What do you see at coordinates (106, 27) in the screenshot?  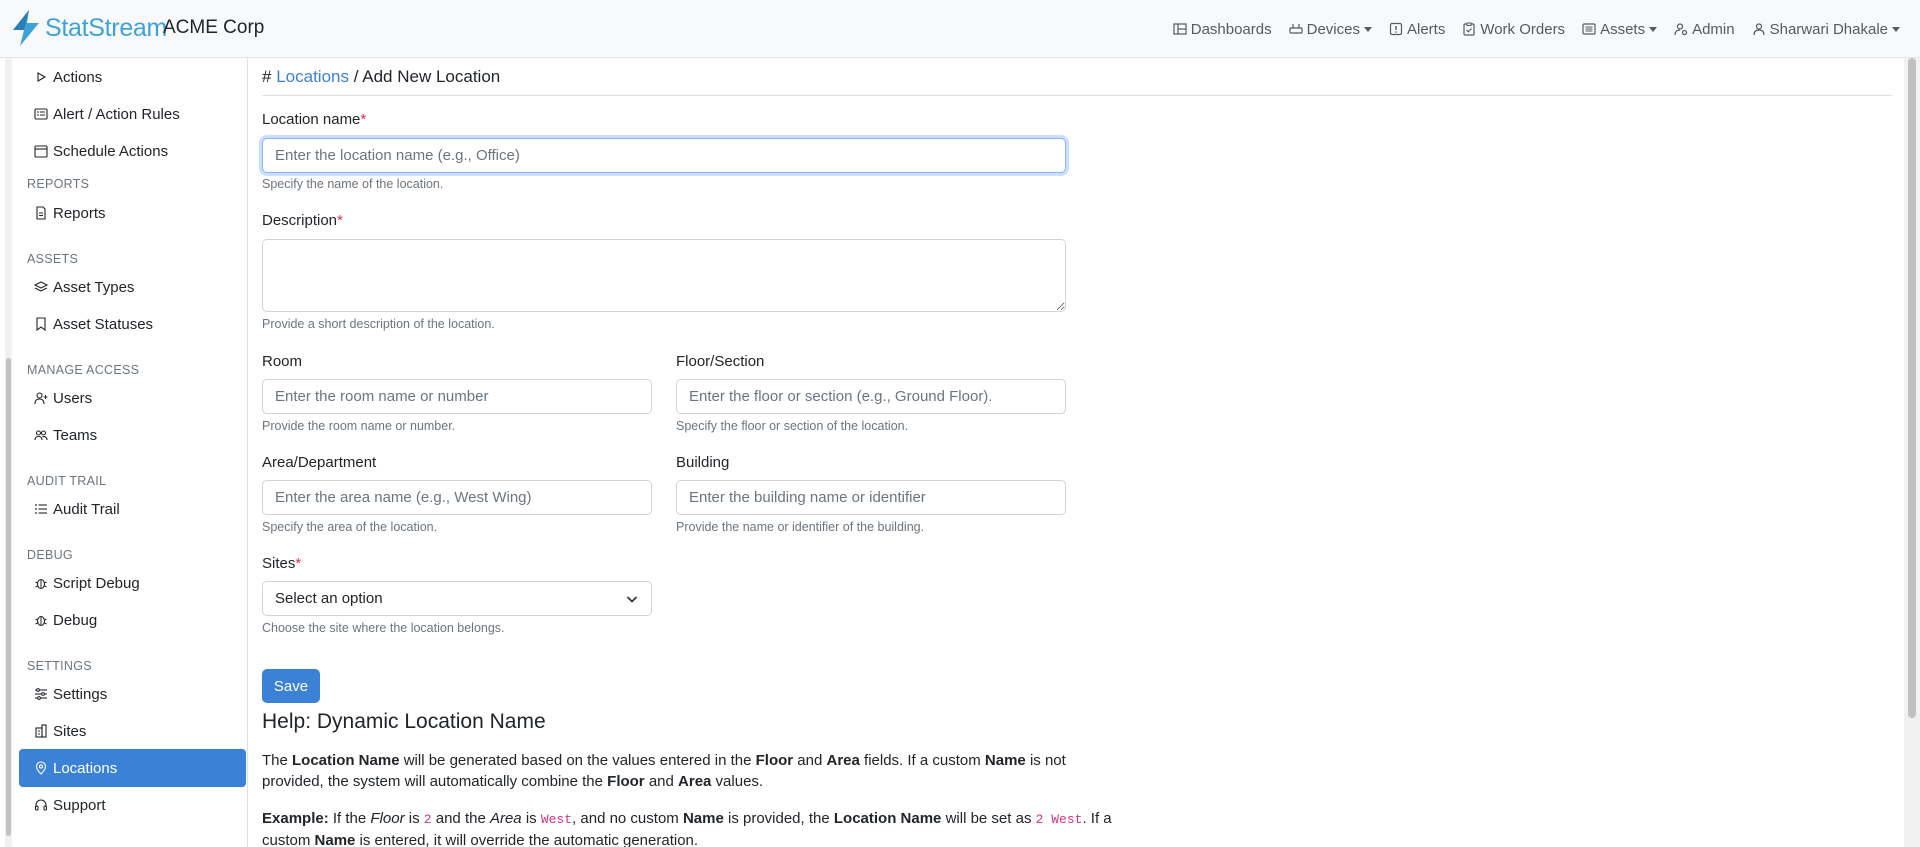 I see `brand-name: StatStream` at bounding box center [106, 27].